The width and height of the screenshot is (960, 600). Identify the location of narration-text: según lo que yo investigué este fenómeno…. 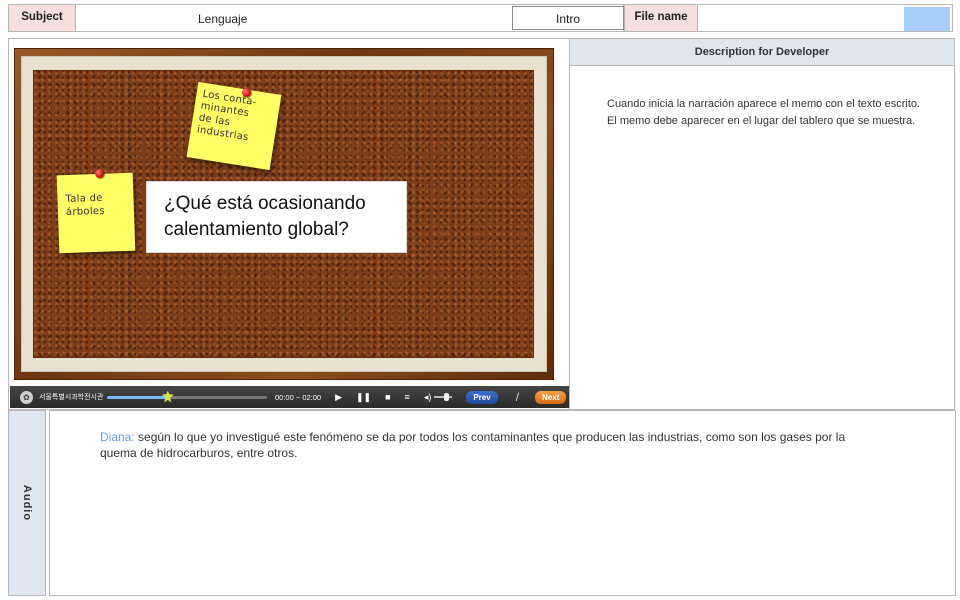
(473, 445).